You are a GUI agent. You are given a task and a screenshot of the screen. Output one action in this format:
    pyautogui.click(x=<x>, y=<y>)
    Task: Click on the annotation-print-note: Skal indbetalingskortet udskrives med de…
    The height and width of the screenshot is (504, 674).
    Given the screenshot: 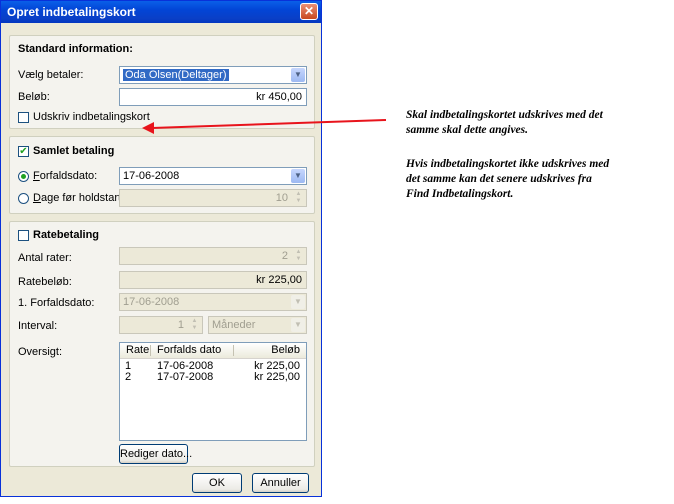 What is the action you would take?
    pyautogui.click(x=504, y=122)
    